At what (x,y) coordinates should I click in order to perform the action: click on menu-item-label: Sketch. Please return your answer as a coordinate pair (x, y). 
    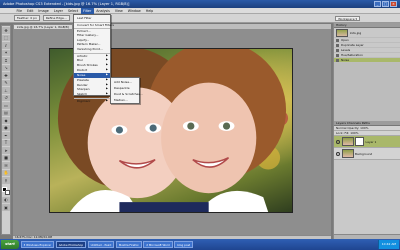
    Looking at the image, I should click on (82, 94).